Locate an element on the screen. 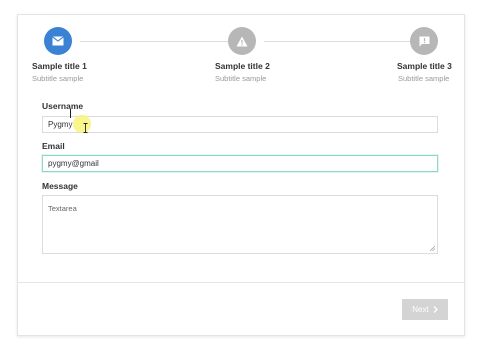 The height and width of the screenshot is (356, 480). email-label: Email is located at coordinates (53, 146).